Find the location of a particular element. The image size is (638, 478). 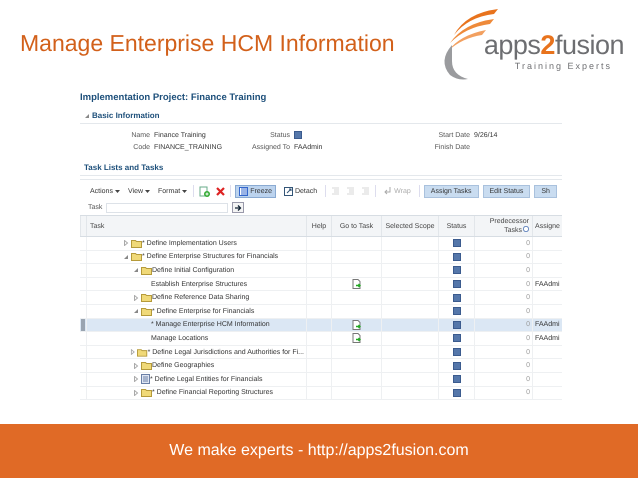

wrap-icon is located at coordinates (388, 191).